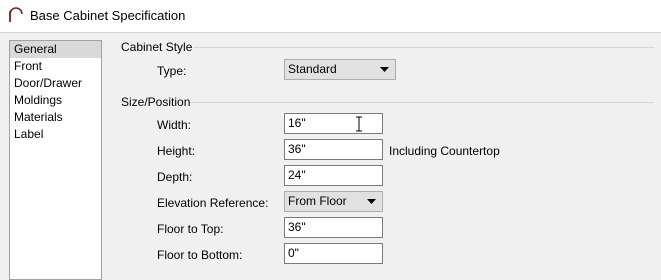 The image size is (661, 280). I want to click on sidebar-item-moldings: Moldings, so click(55, 100).